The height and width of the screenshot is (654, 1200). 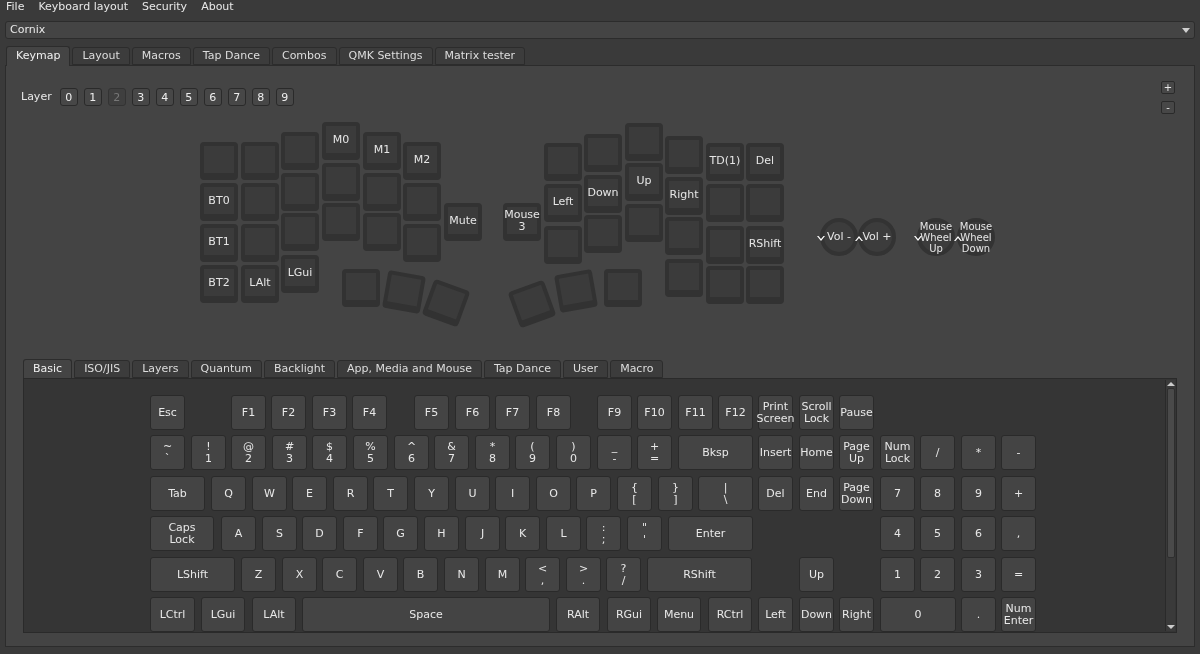 I want to click on keycode-key: R, so click(x=350, y=493).